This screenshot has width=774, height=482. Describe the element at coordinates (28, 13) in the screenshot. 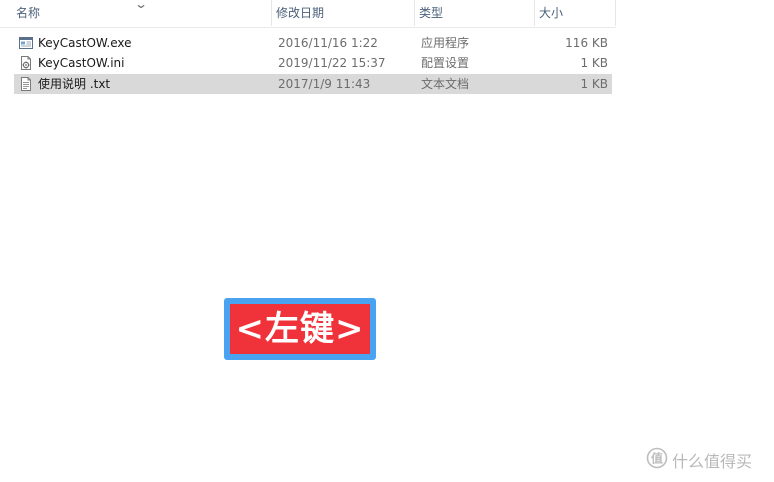

I see `column-header-name-label: 名称` at that location.